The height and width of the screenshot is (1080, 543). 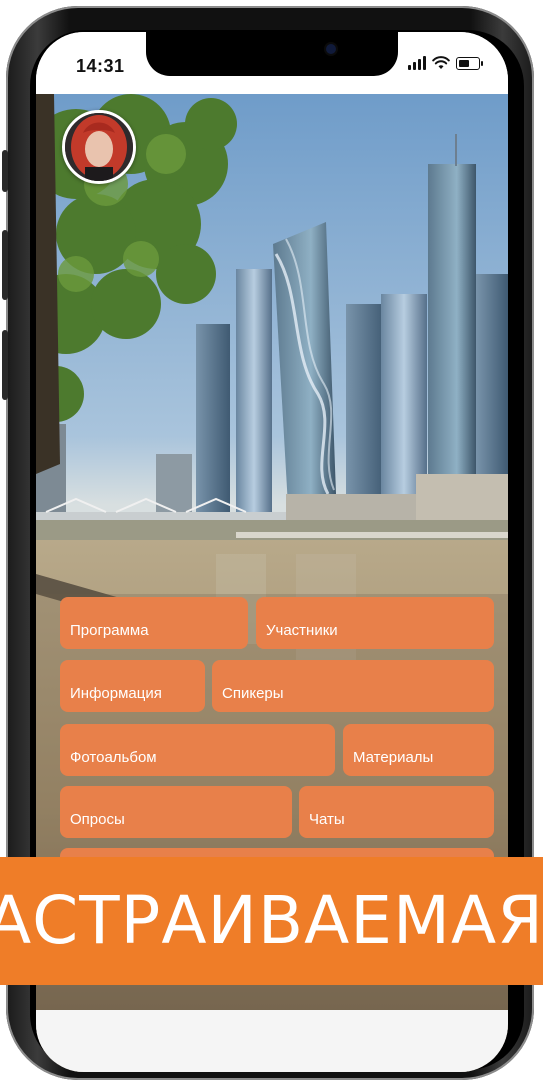 I want to click on mute-switch, so click(x=5, y=171).